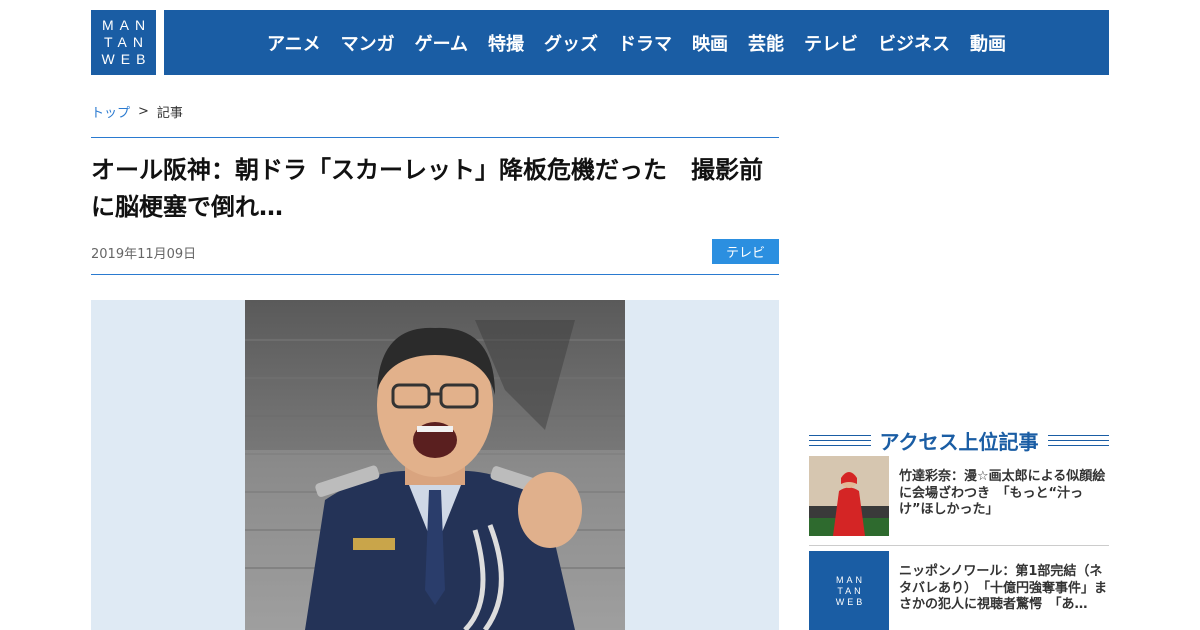 The image size is (1200, 630). I want to click on logo-line-2: TAN, so click(126, 42).